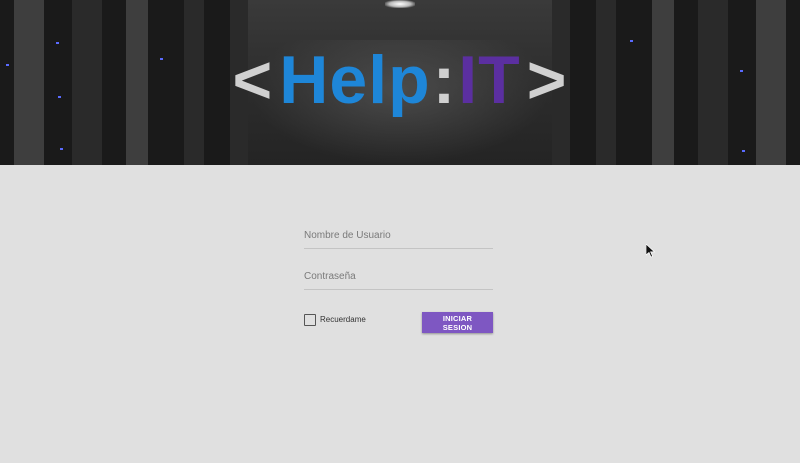 This screenshot has width=800, height=463. I want to click on username-field-wrapper, so click(398, 235).